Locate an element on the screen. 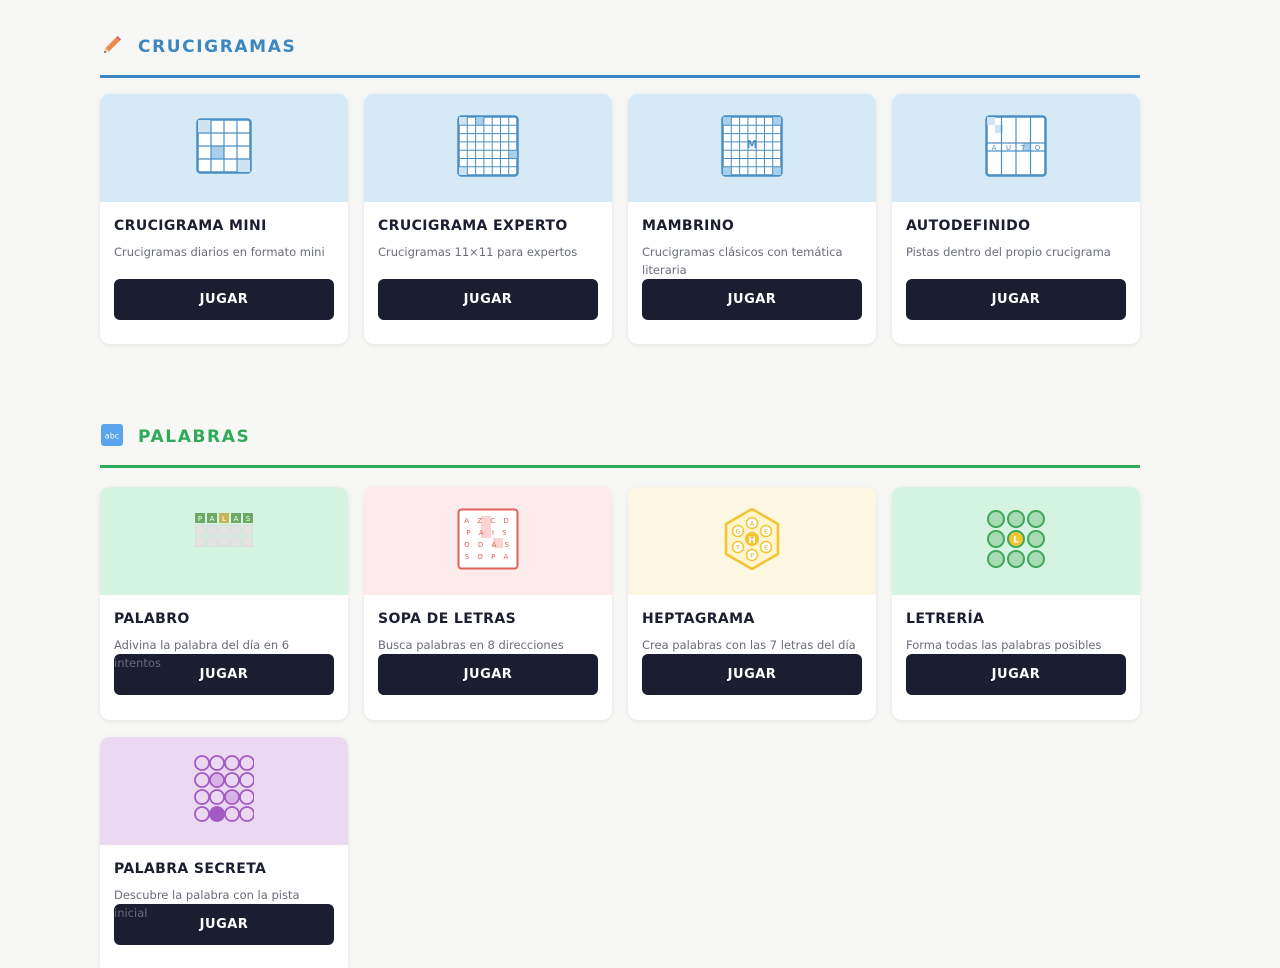 Image resolution: width=1280 pixels, height=968 pixels. mini-grid-icon is located at coordinates (224, 148).